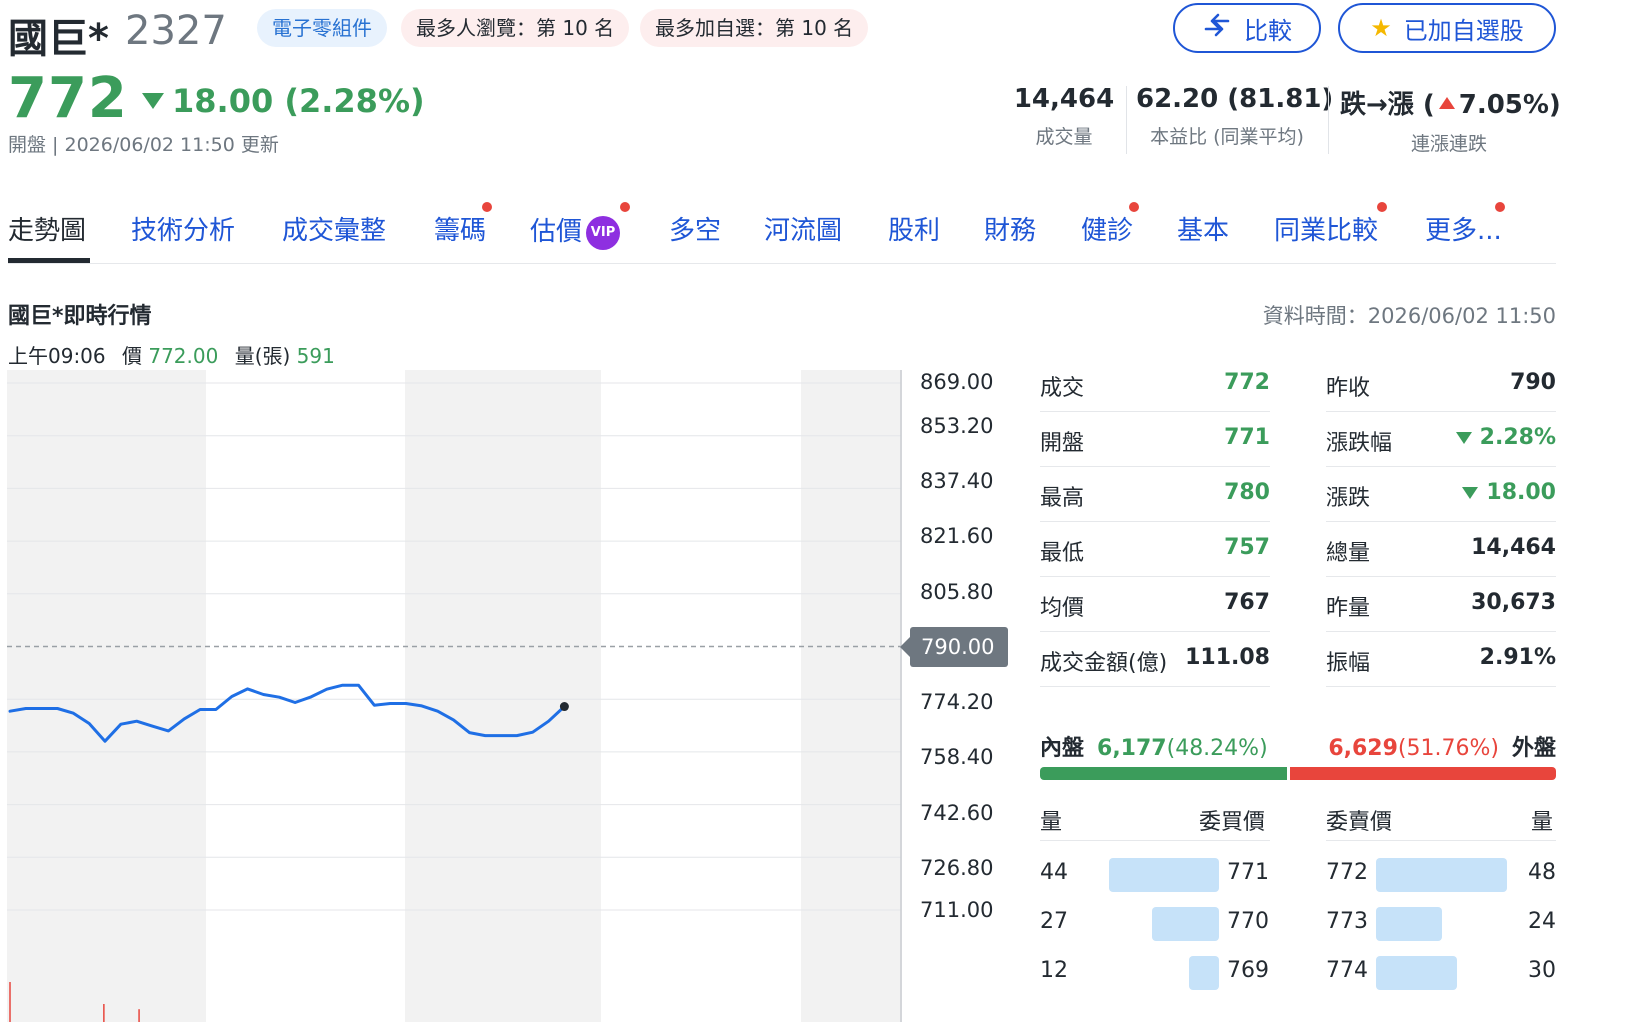 Image resolution: width=1640 pixels, height=1022 pixels. What do you see at coordinates (1347, 970) in the screenshot?
I see `ask-price: 774` at bounding box center [1347, 970].